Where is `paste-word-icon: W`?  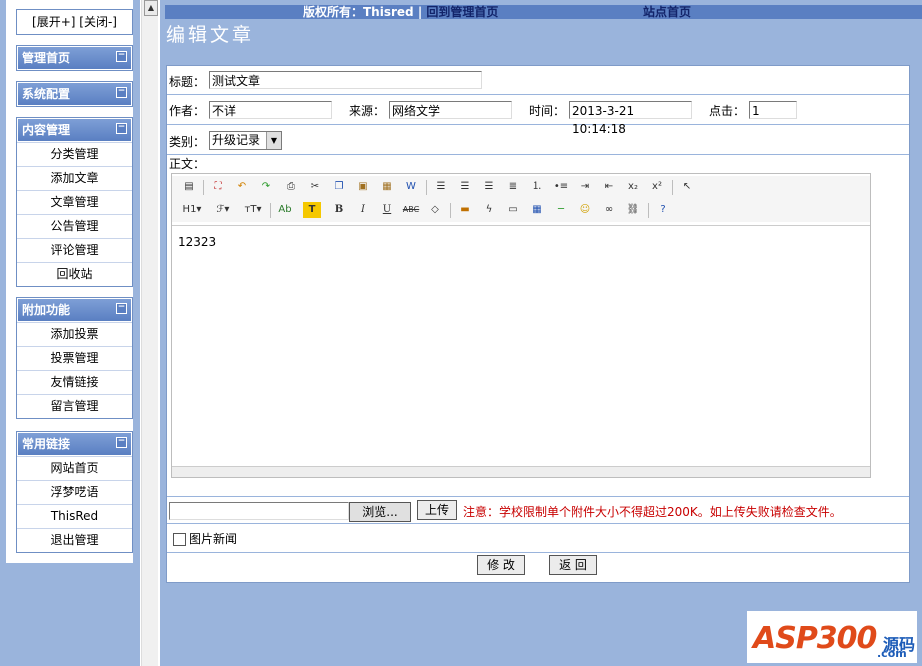
paste-word-icon: W is located at coordinates (411, 187).